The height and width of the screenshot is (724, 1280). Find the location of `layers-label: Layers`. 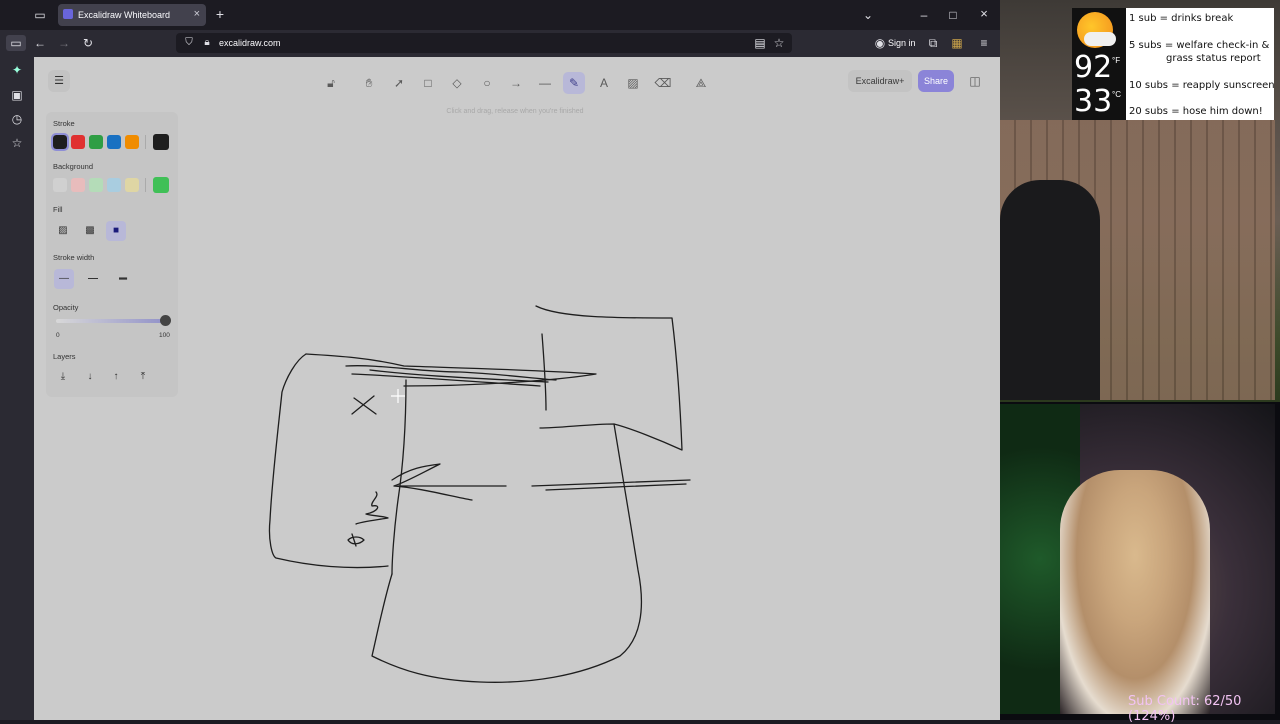

layers-label: Layers is located at coordinates (64, 356).